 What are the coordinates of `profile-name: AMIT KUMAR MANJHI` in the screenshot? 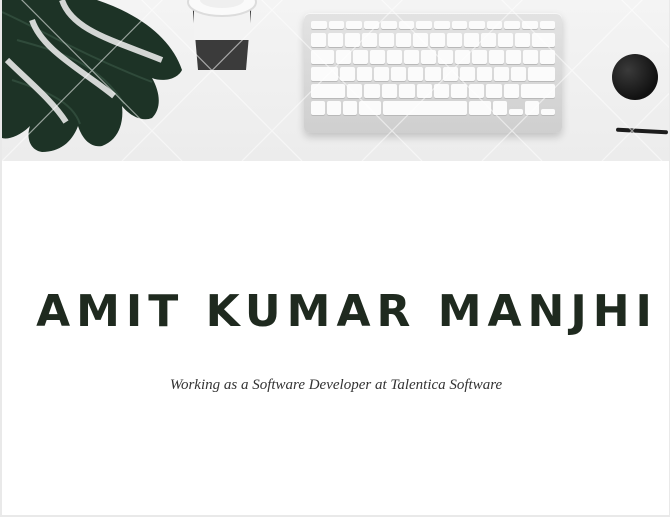 It's located at (347, 311).